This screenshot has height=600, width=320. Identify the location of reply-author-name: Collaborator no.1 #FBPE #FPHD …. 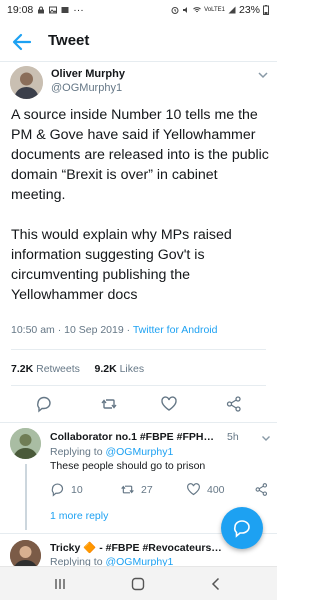
(135, 437).